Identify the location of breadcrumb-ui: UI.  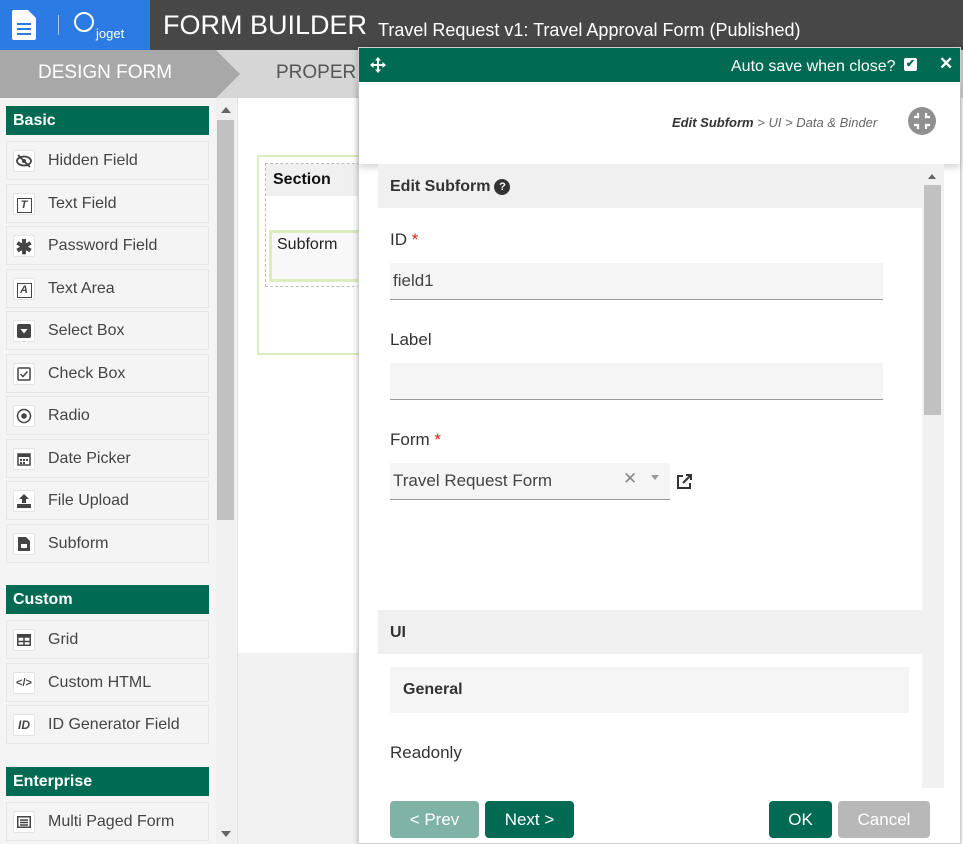
(774, 122).